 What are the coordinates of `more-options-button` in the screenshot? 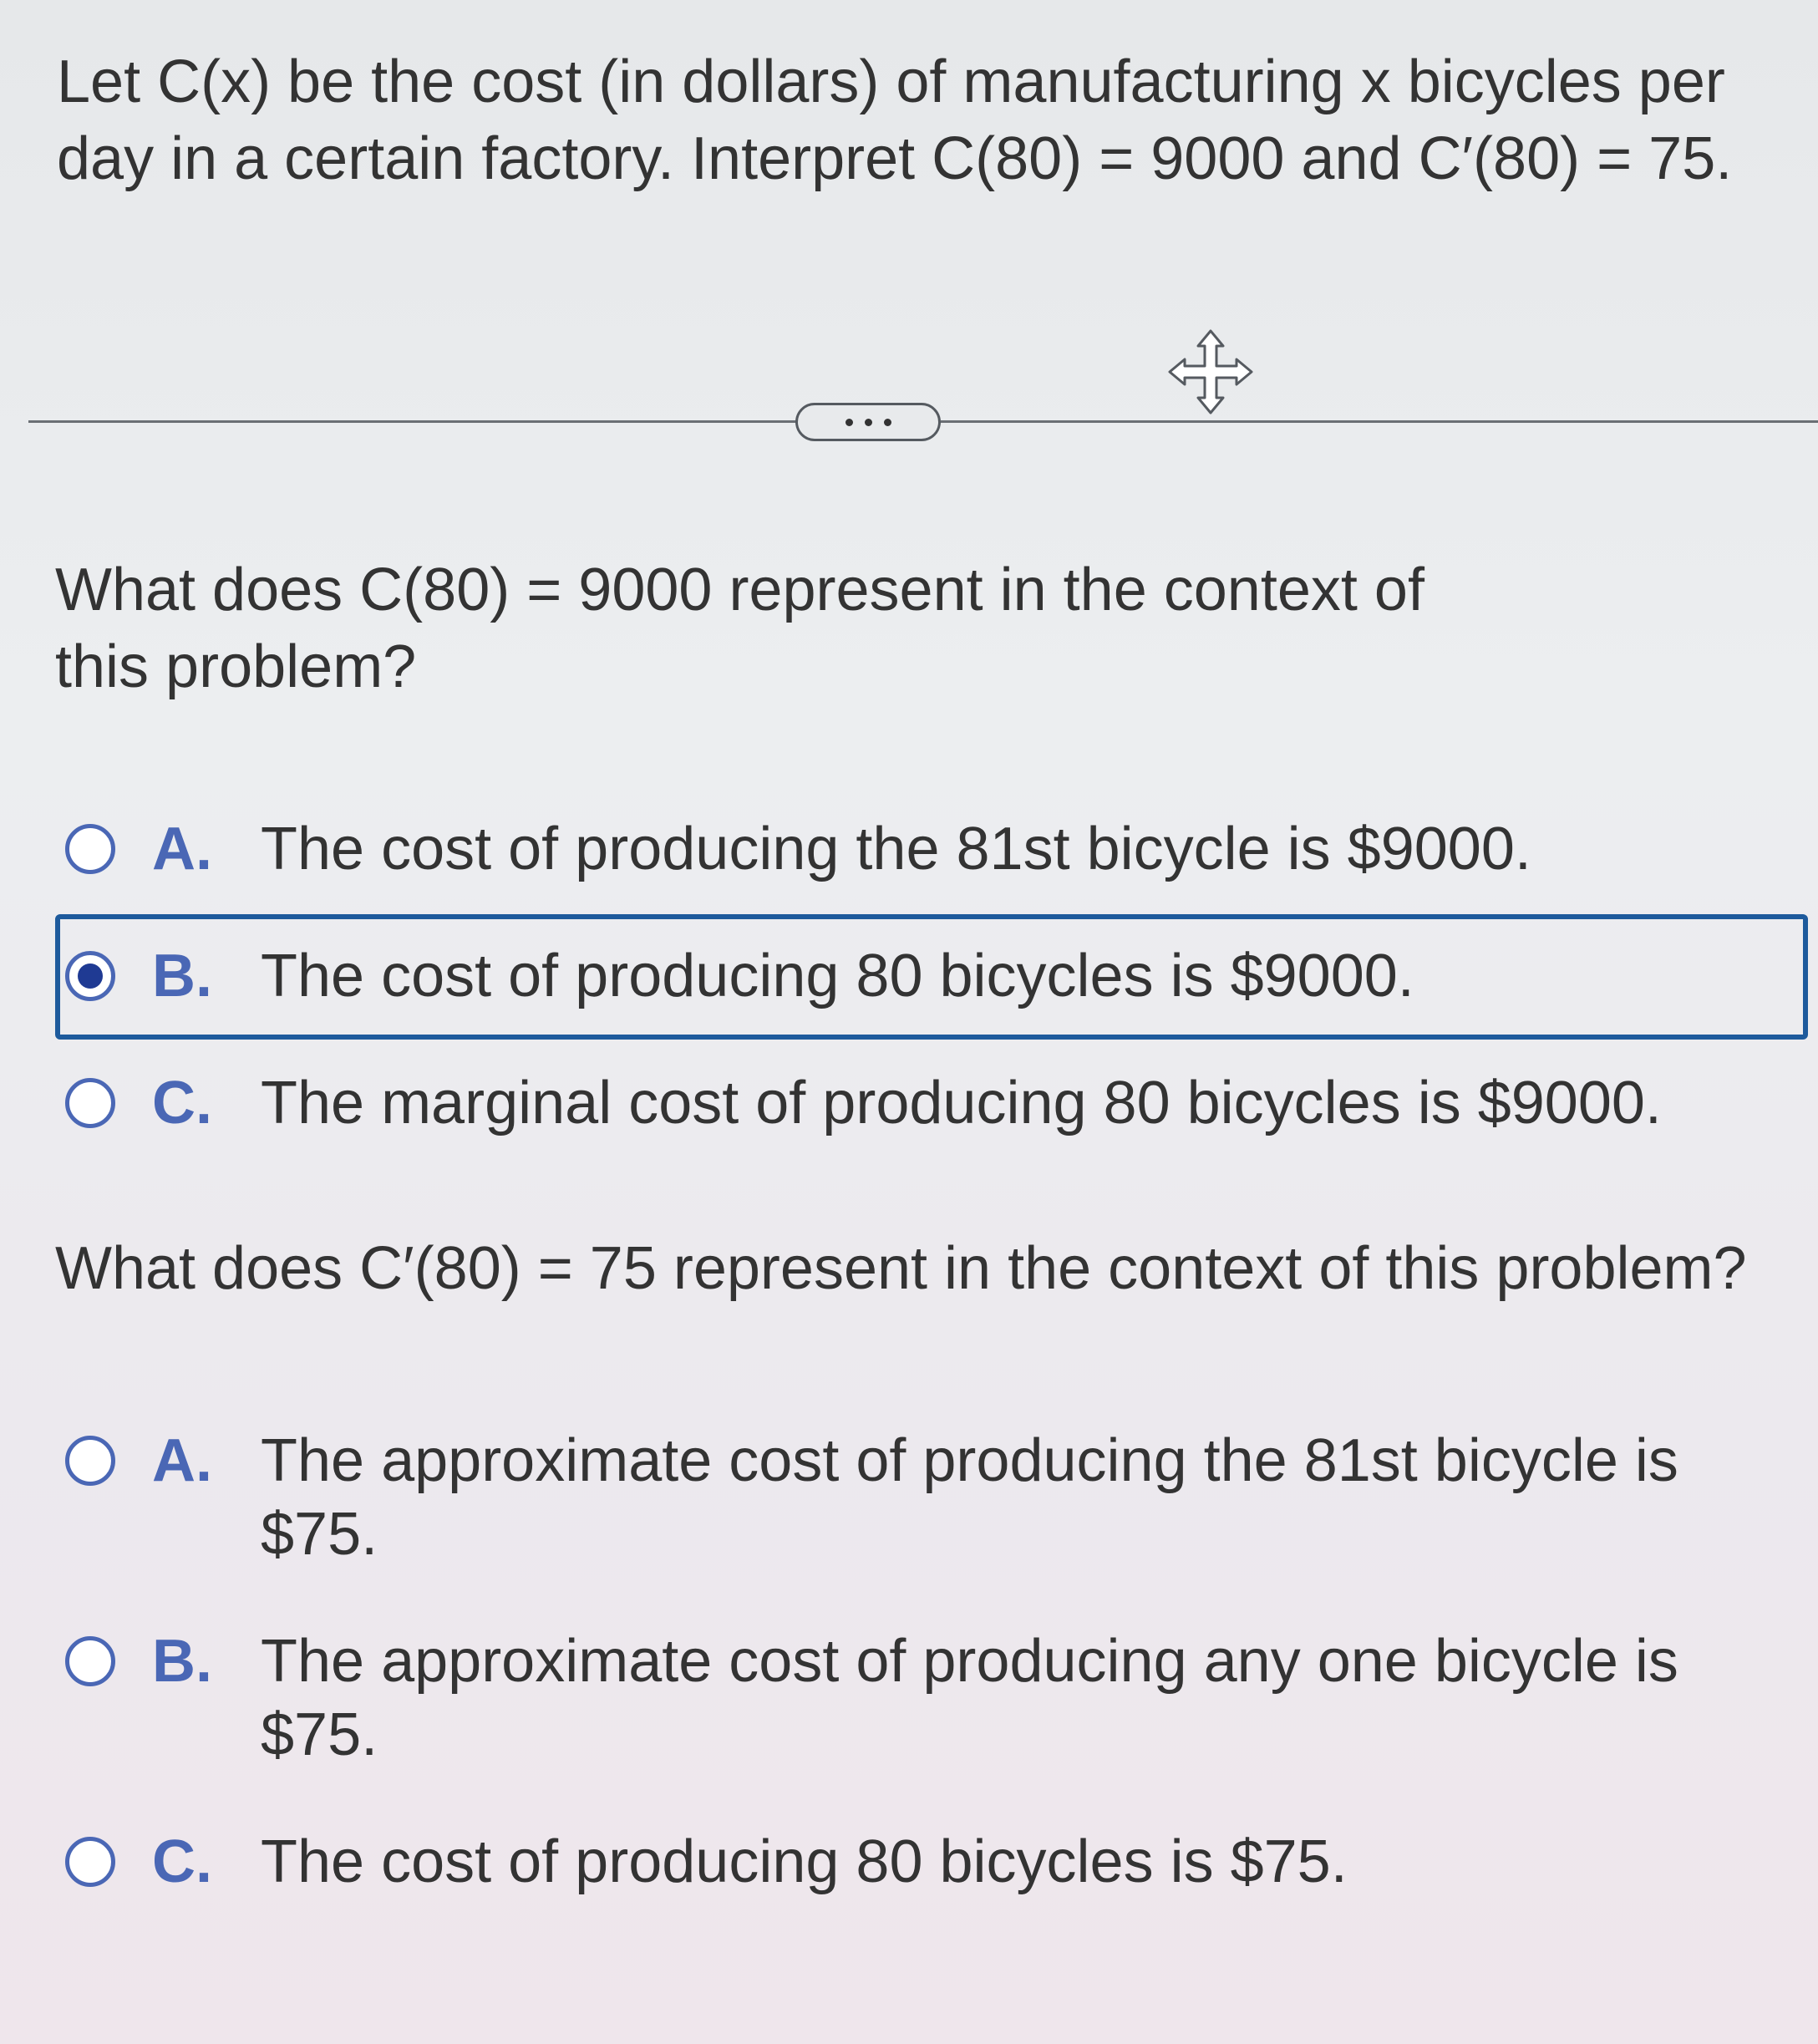 It's located at (868, 422).